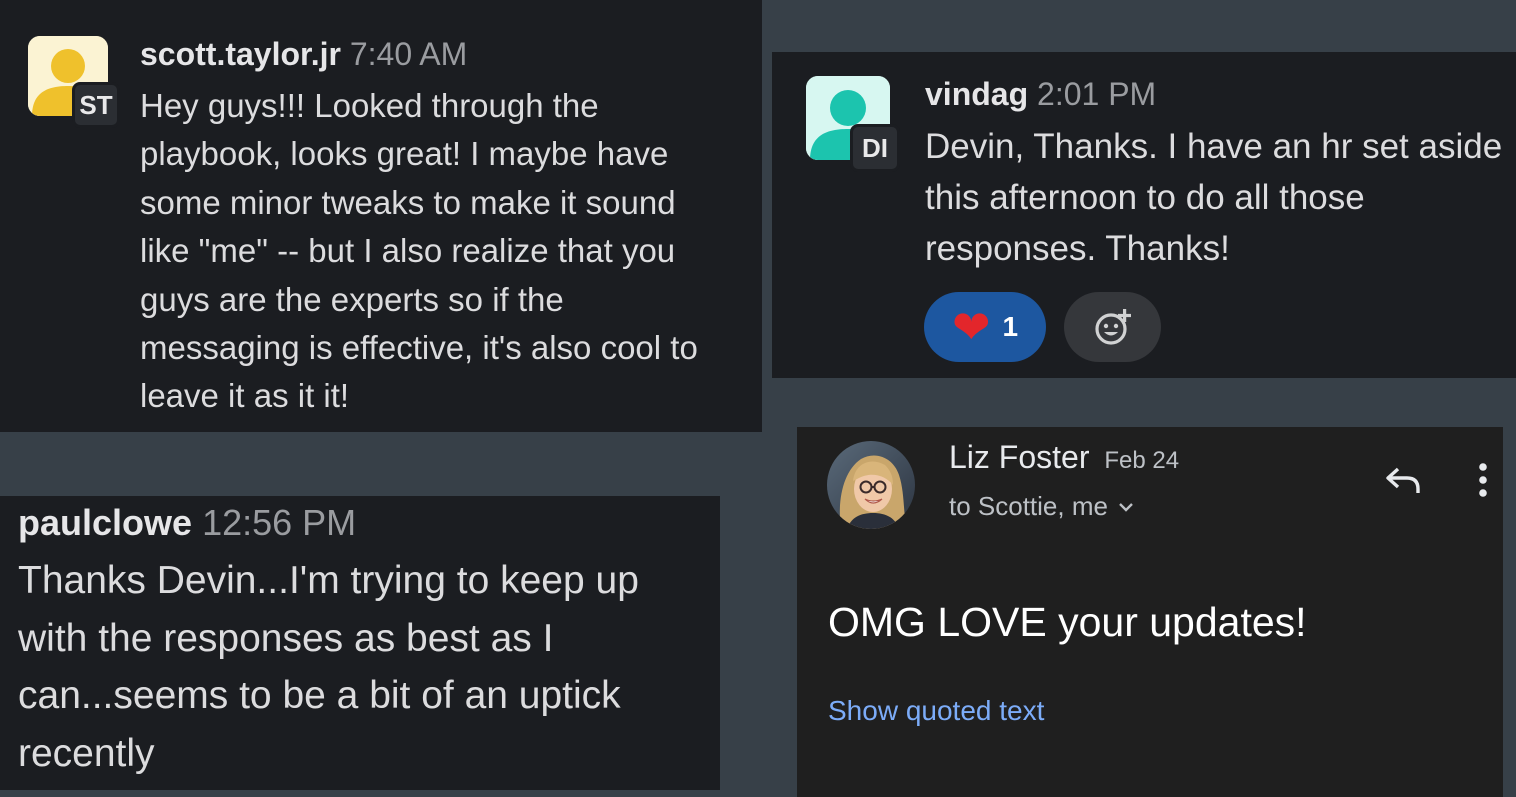 This screenshot has height=797, width=1516. I want to click on message-header: scott.taylor.jr 7:40 AM, so click(303, 54).